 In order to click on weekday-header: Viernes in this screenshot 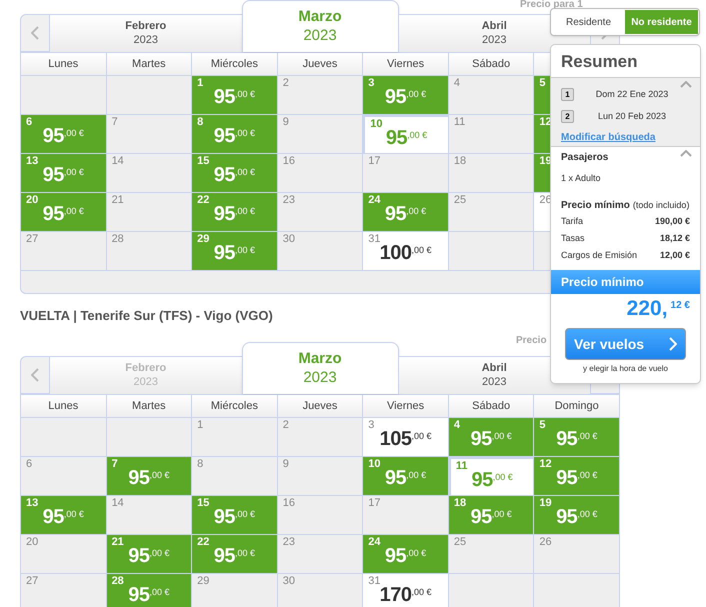, I will do `click(406, 64)`.